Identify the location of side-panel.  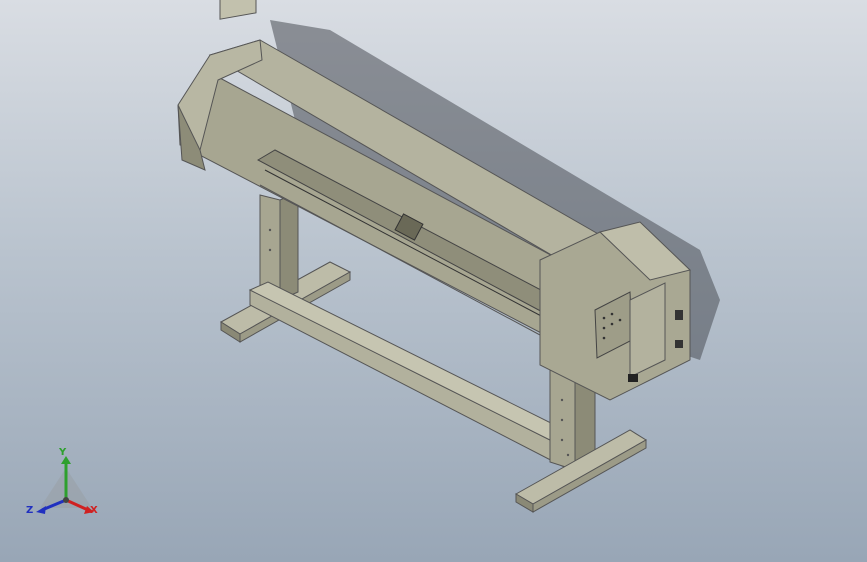
(647, 330).